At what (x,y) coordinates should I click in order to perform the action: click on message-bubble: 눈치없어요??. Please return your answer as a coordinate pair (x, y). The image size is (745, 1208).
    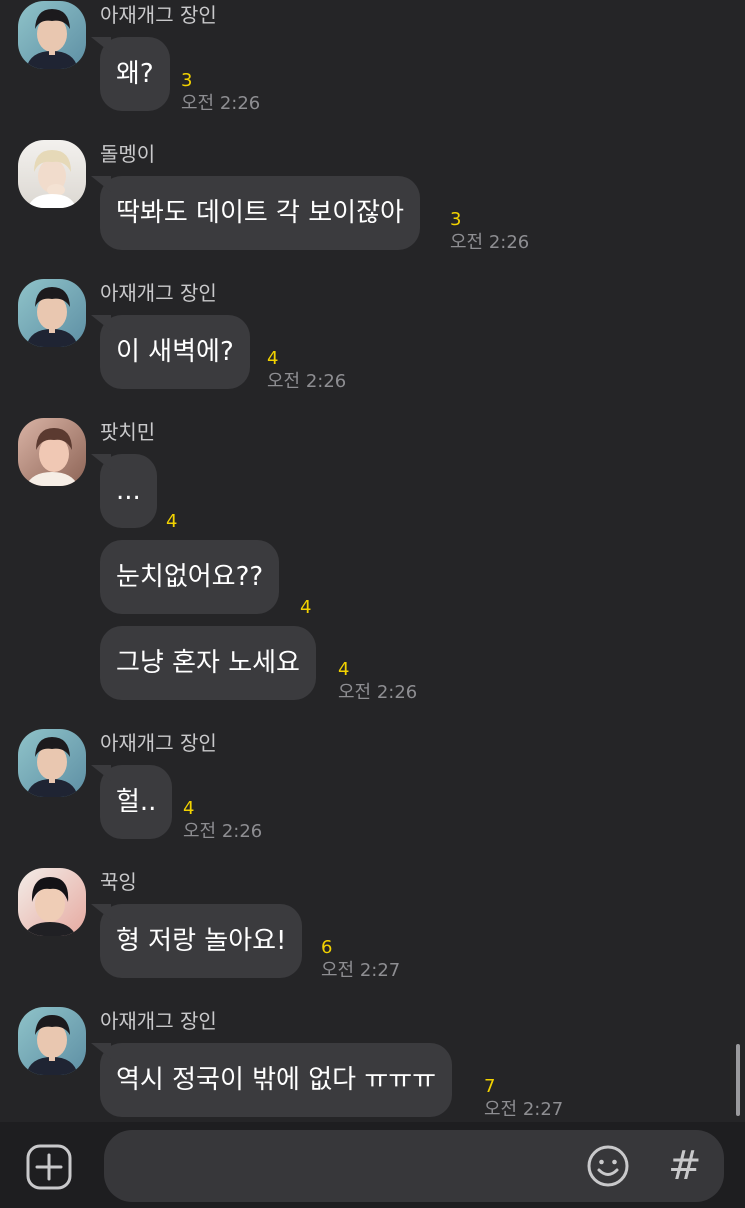
    Looking at the image, I should click on (190, 577).